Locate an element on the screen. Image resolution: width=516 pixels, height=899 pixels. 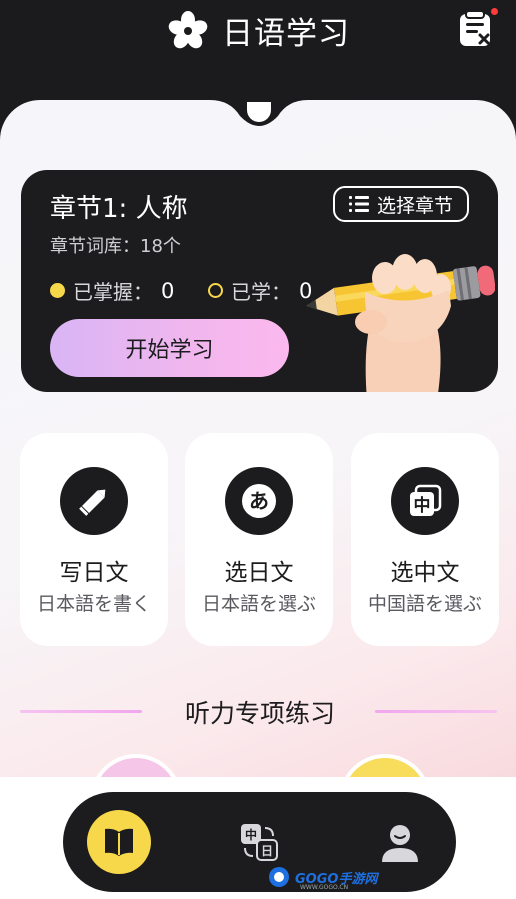
mastered-stat: 已掌握： 0 is located at coordinates (112, 290).